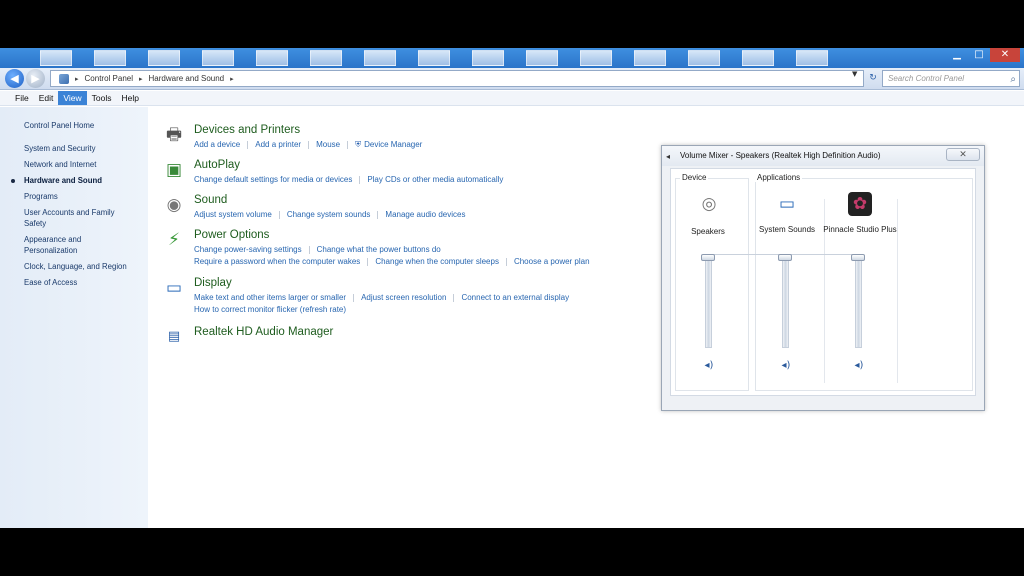  What do you see at coordinates (174, 135) in the screenshot?
I see `printer-icon: 🖶` at bounding box center [174, 135].